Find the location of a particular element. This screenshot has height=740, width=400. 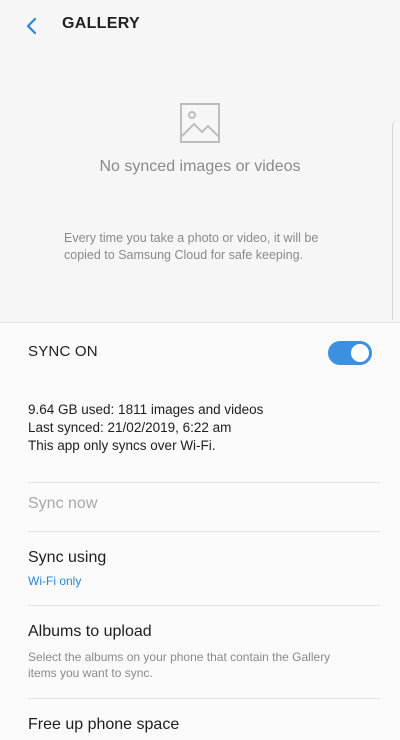

sync-toggle-row: SYNC ON is located at coordinates (200, 353).